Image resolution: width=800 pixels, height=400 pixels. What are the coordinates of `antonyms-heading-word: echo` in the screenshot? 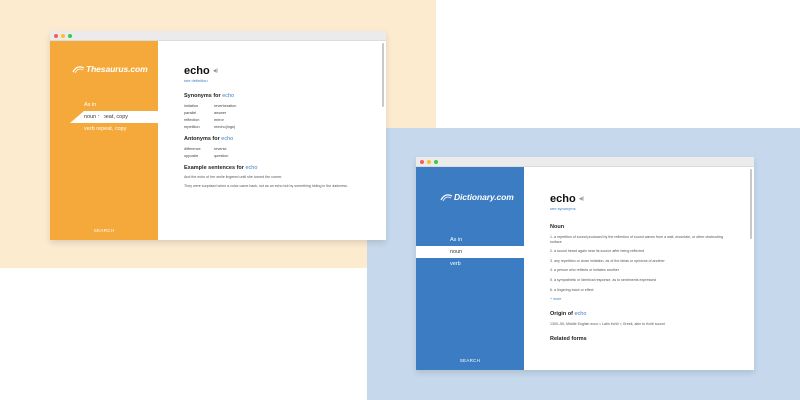 It's located at (227, 139).